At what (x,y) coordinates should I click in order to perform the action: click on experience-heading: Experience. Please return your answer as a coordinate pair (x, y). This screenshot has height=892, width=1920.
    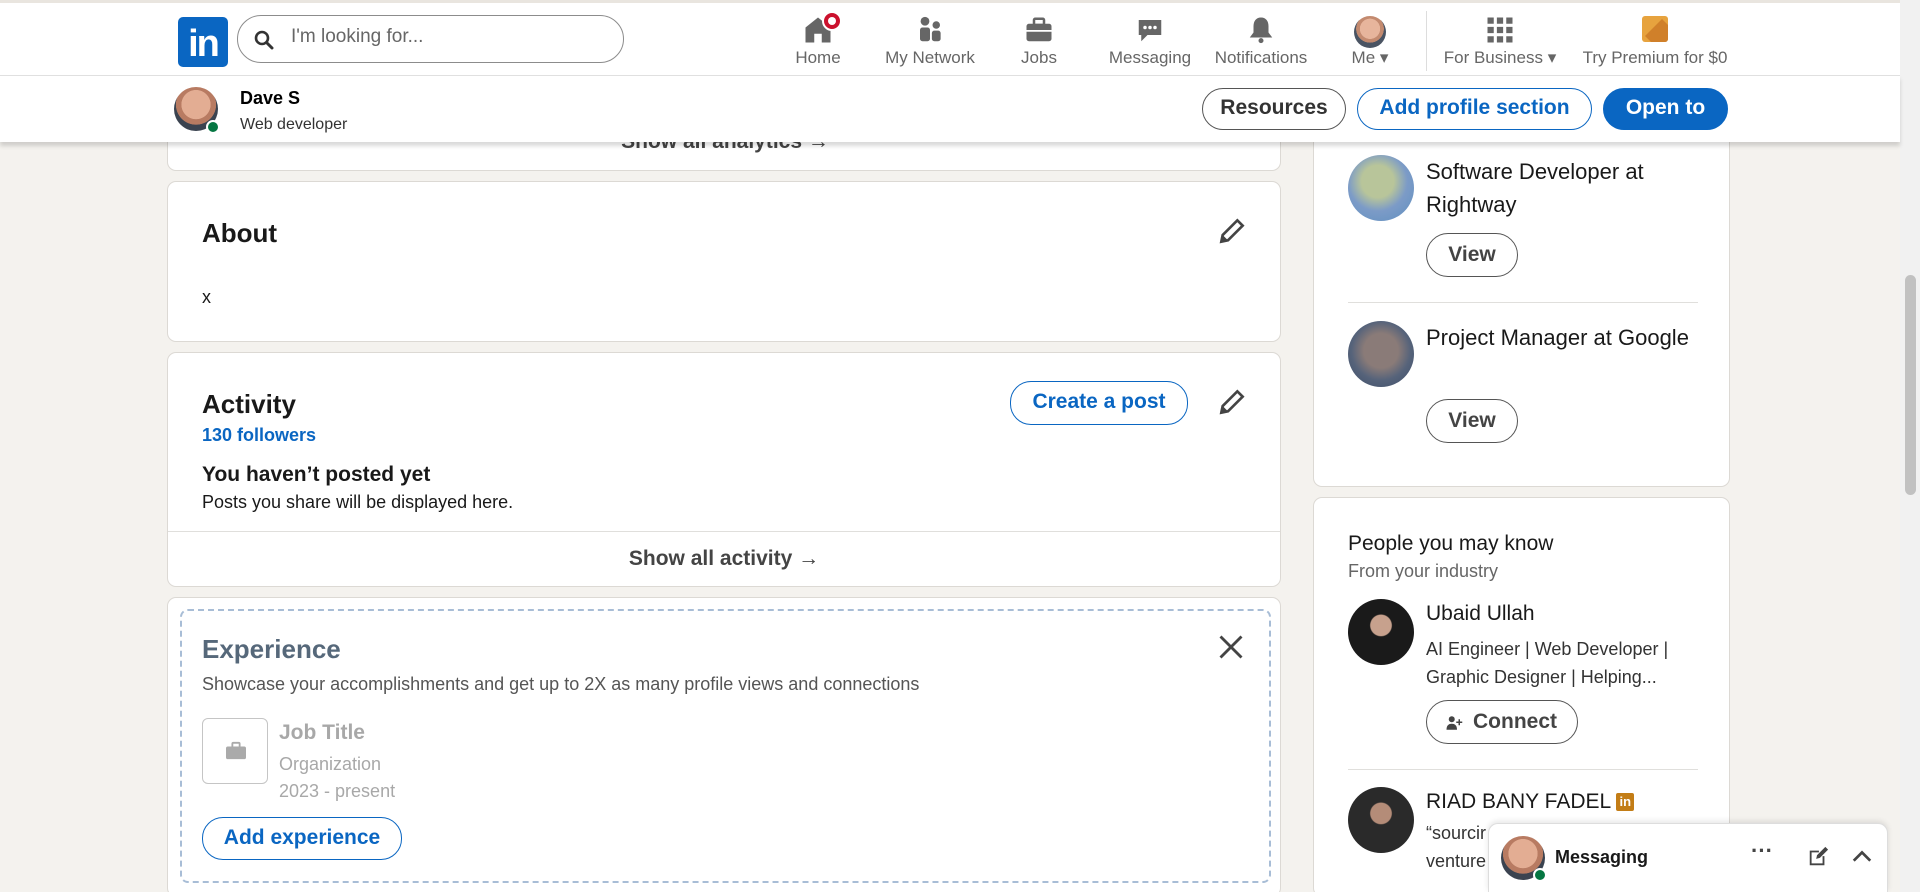
    Looking at the image, I should click on (271, 649).